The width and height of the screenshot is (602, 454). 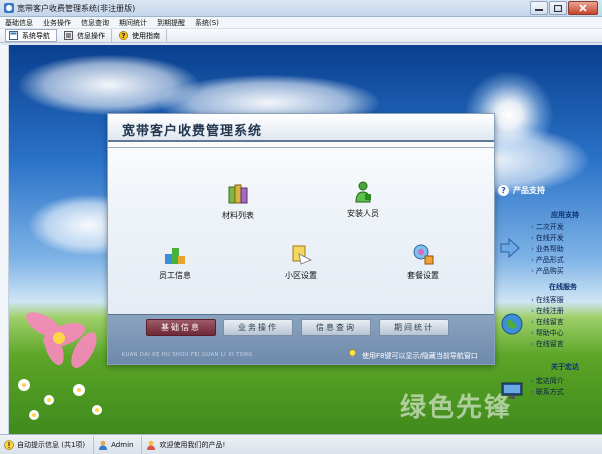 What do you see at coordinates (175, 275) in the screenshot?
I see `feature-label: 员工信息` at bounding box center [175, 275].